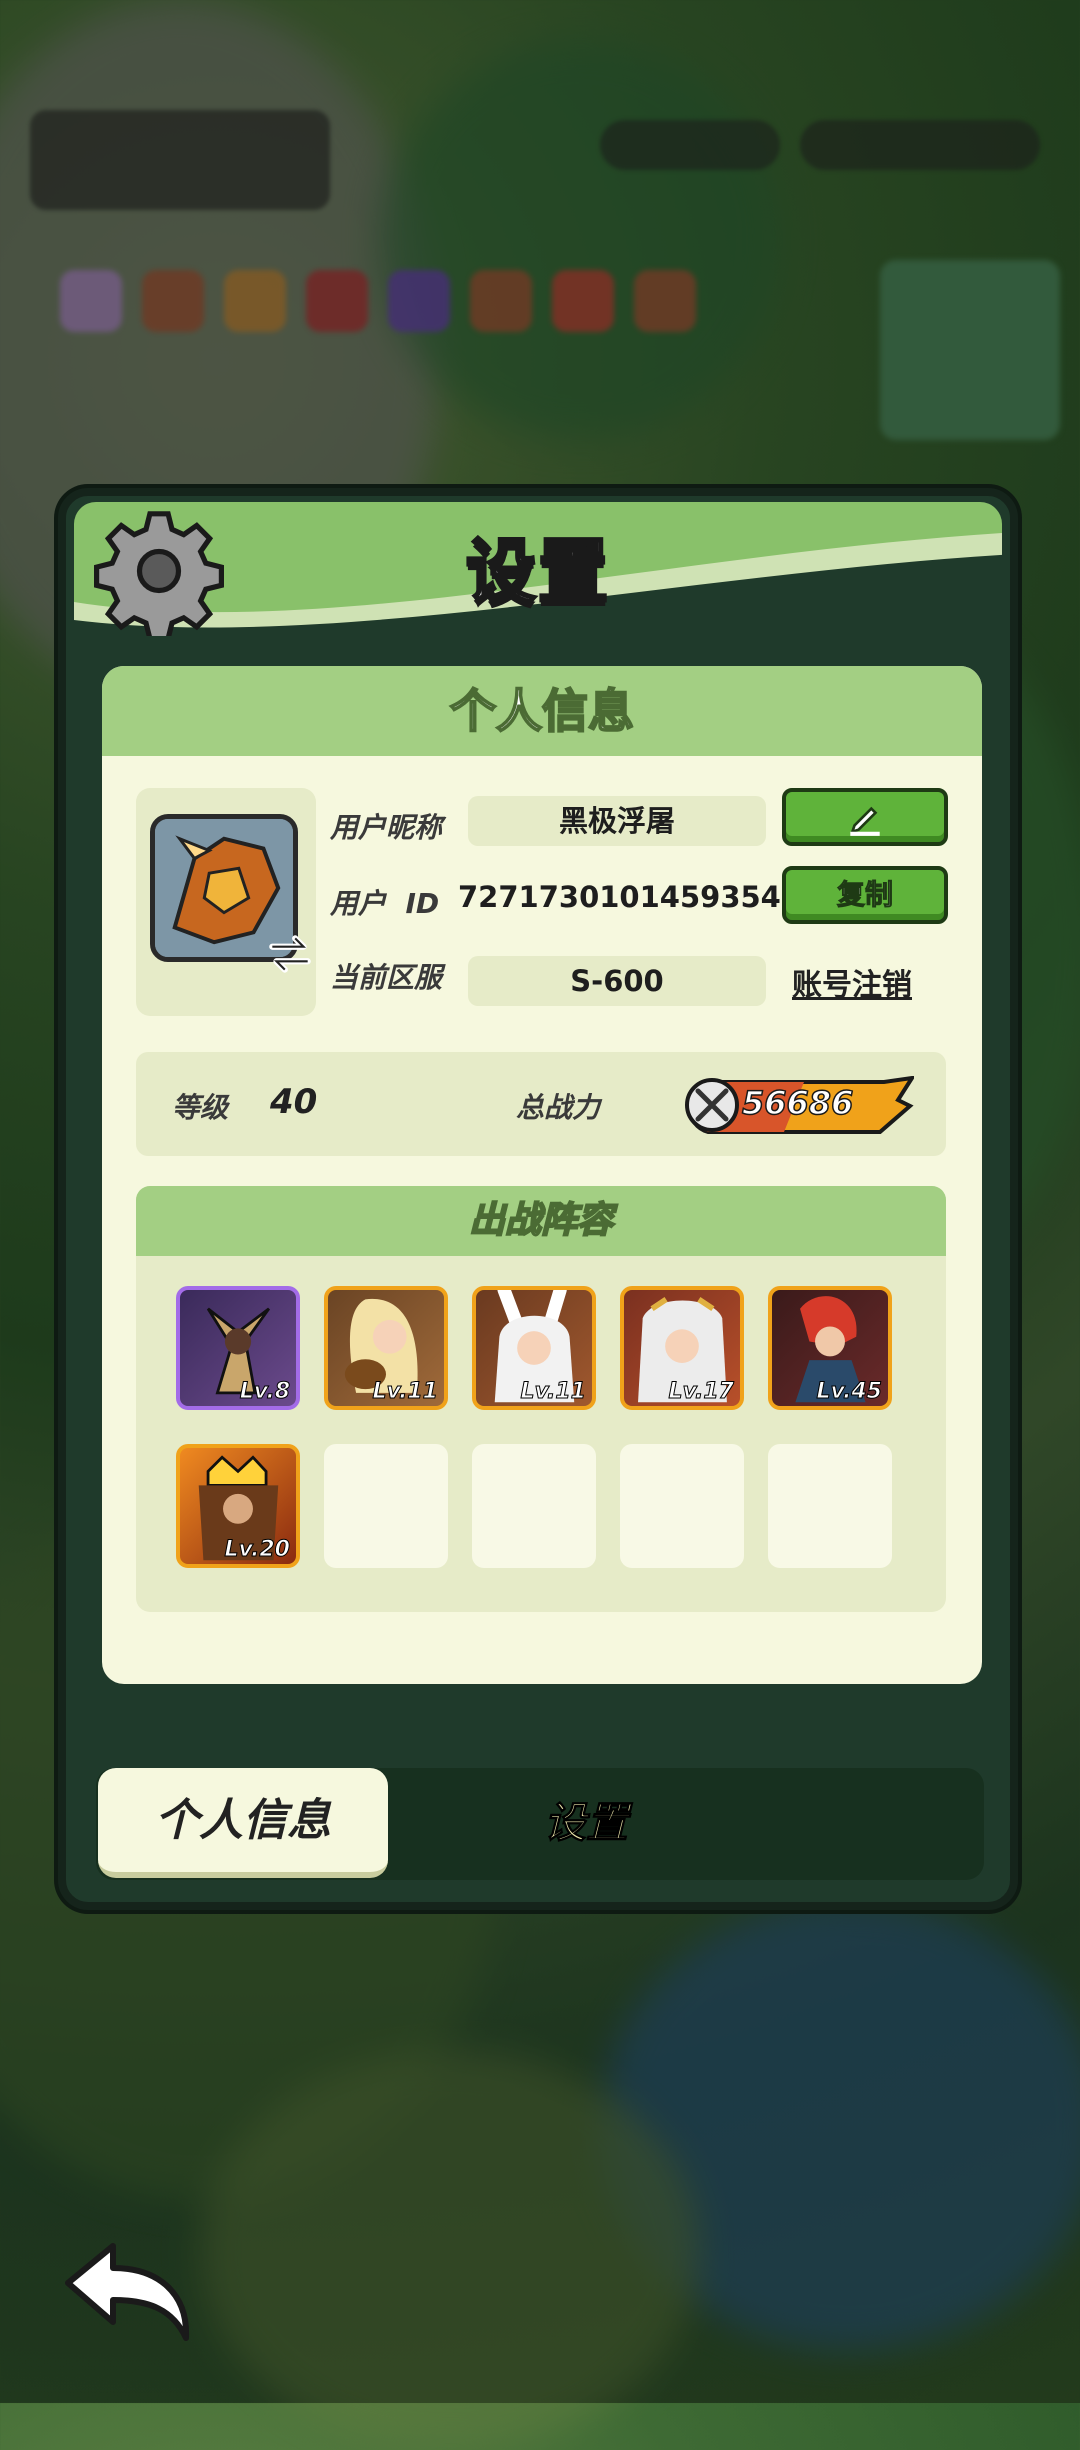 The height and width of the screenshot is (2450, 1080). What do you see at coordinates (542, 711) in the screenshot?
I see `panel-header: 个人信息` at bounding box center [542, 711].